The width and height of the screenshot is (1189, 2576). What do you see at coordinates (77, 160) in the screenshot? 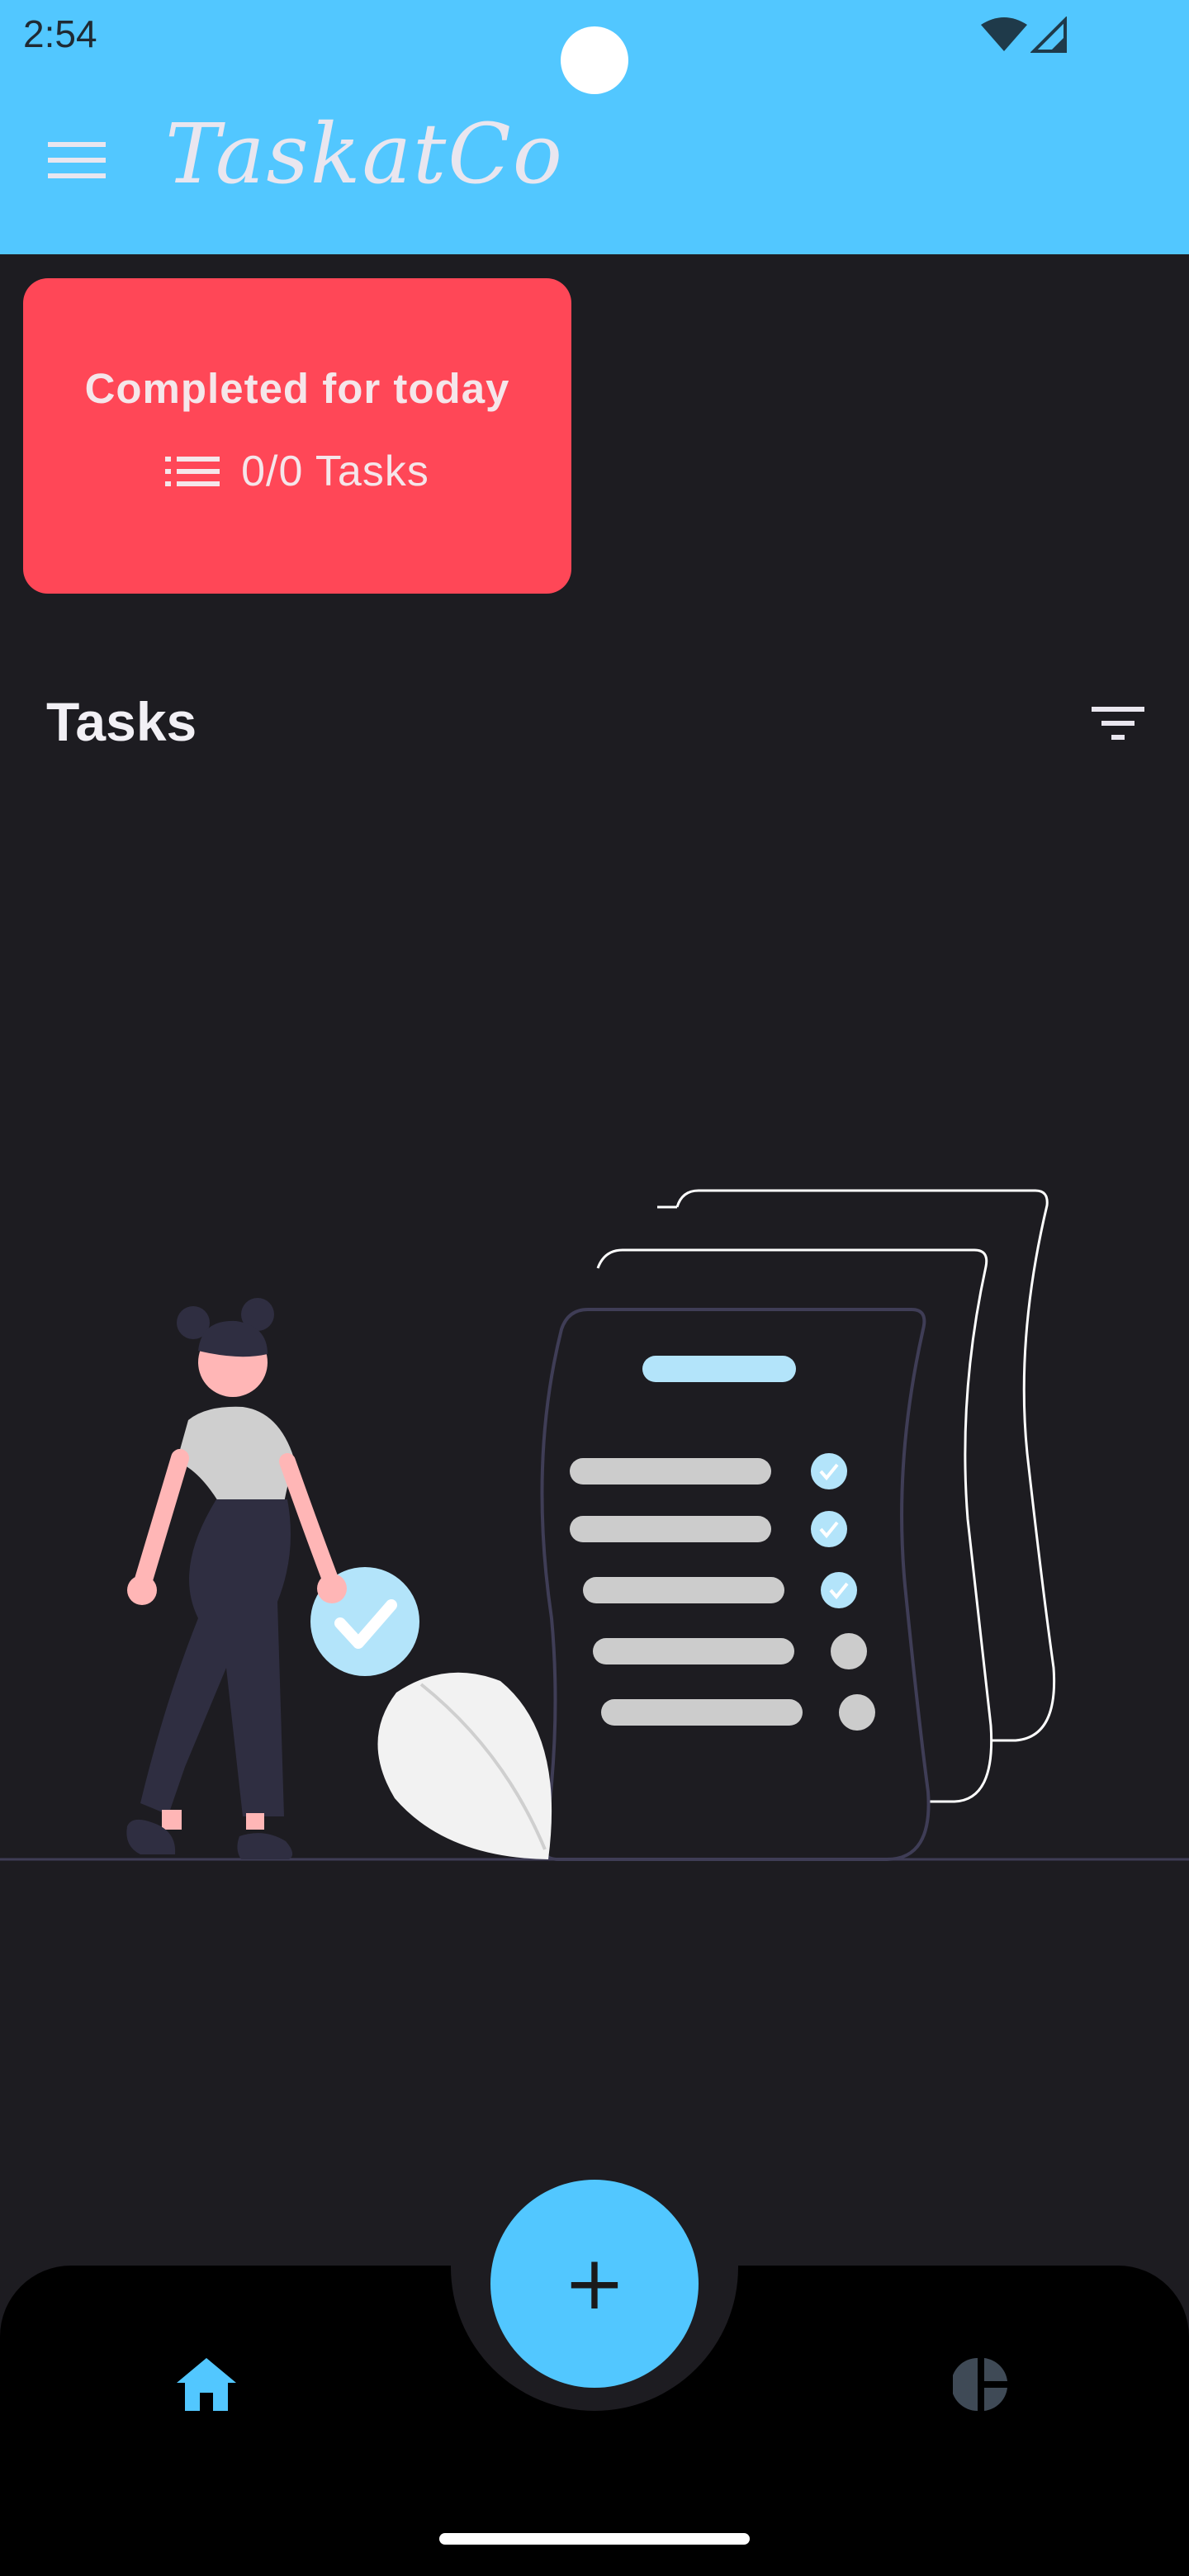
I see `hamburger-menu-icon` at bounding box center [77, 160].